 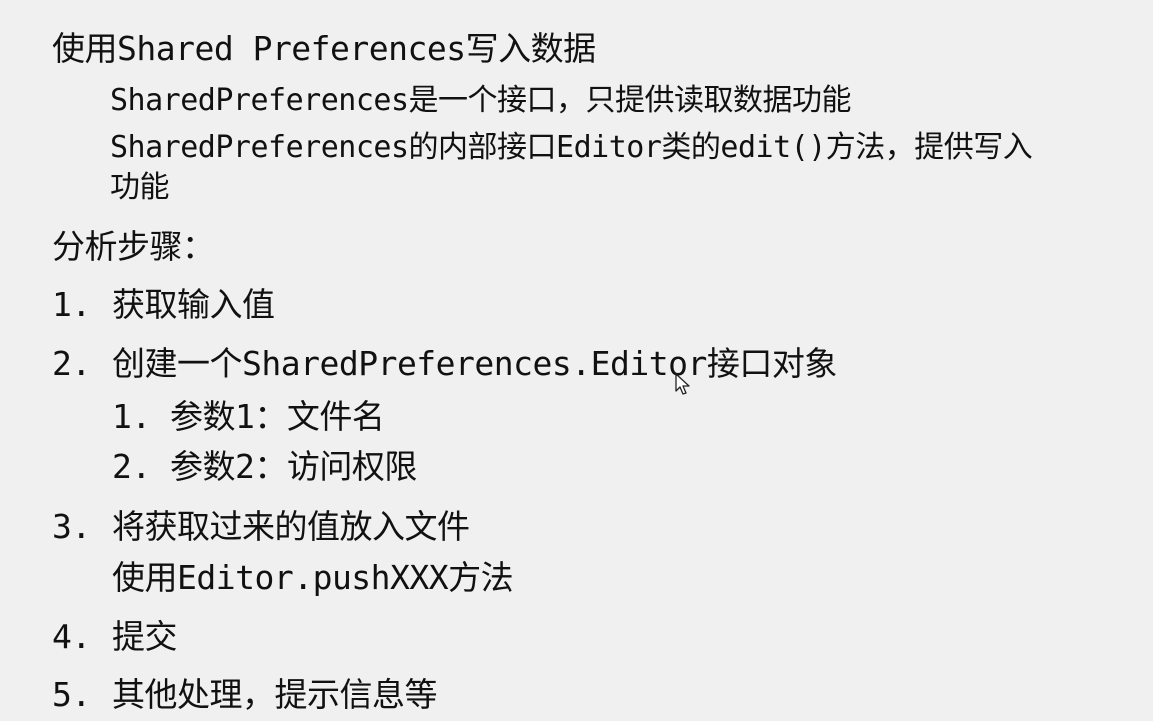 What do you see at coordinates (293, 466) in the screenshot?
I see `substep-text: 参数2：访问权限` at bounding box center [293, 466].